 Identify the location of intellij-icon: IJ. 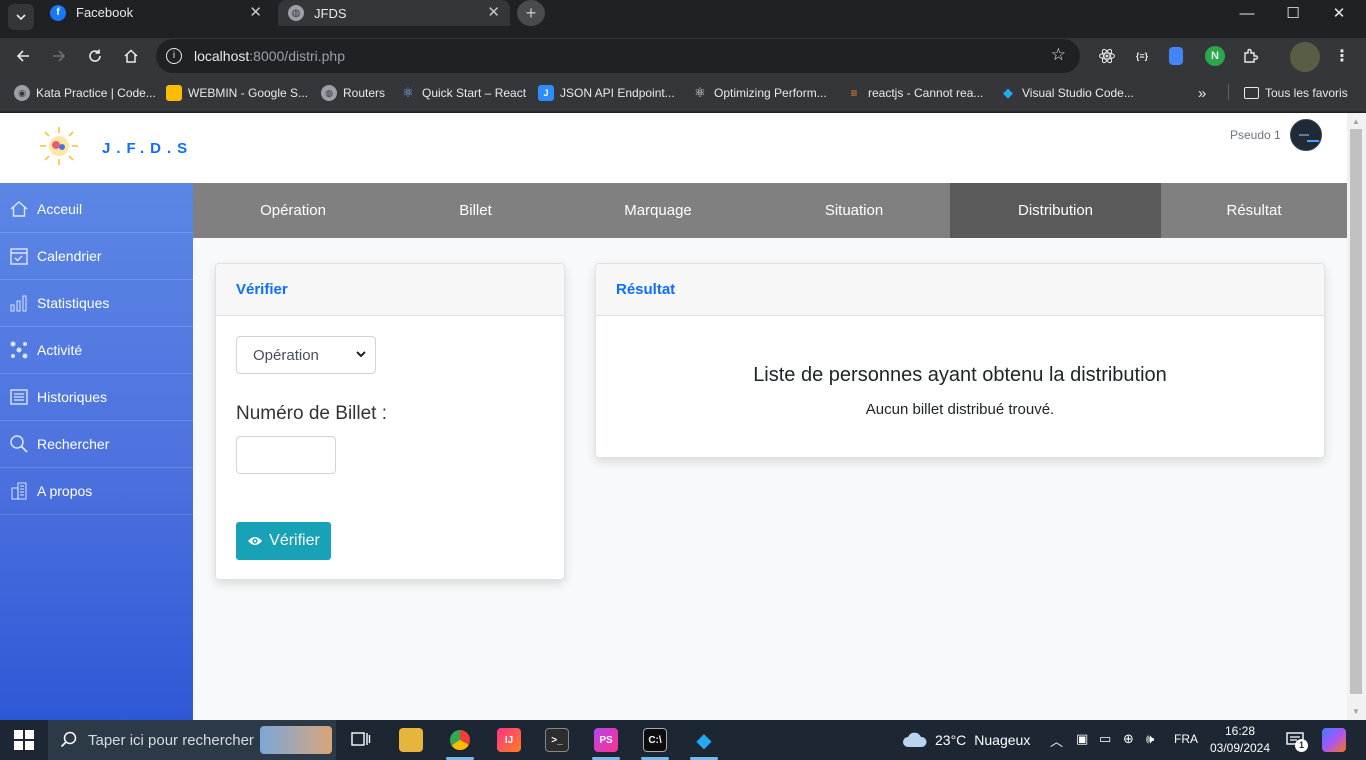
(509, 740).